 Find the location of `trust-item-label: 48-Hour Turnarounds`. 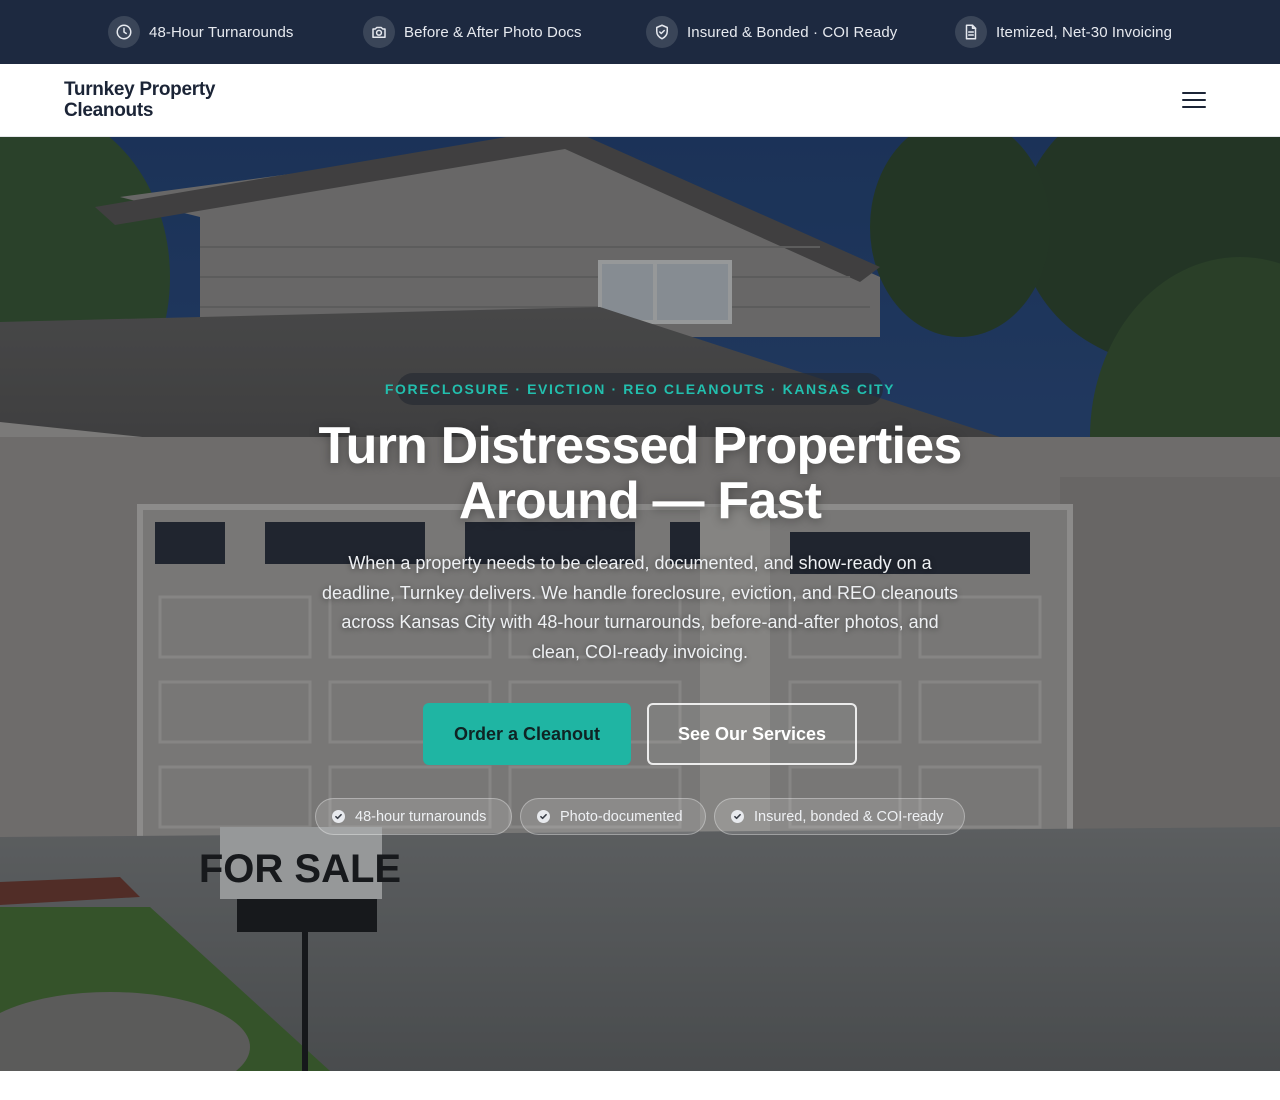

trust-item-label: 48-Hour Turnarounds is located at coordinates (221, 32).